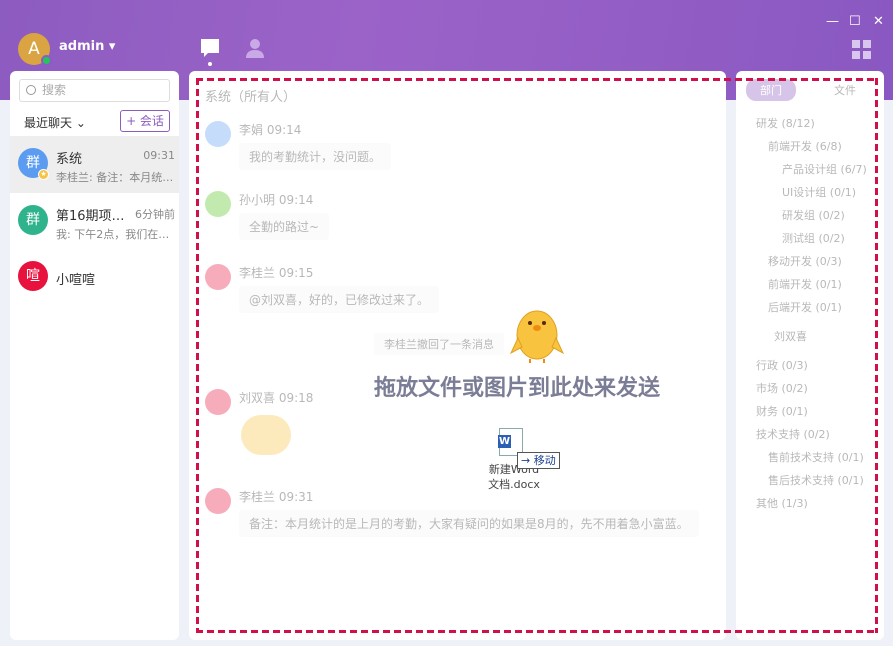 Image resolution: width=893 pixels, height=646 pixels. What do you see at coordinates (251, 97) in the screenshot?
I see `chat-title: 系统（所有人）` at bounding box center [251, 97].